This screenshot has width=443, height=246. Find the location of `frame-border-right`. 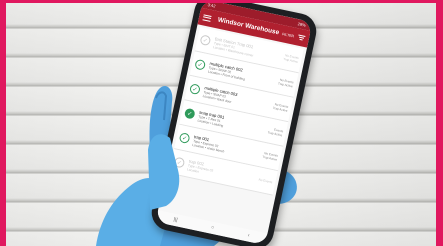

frame-border-right is located at coordinates (439, 123).